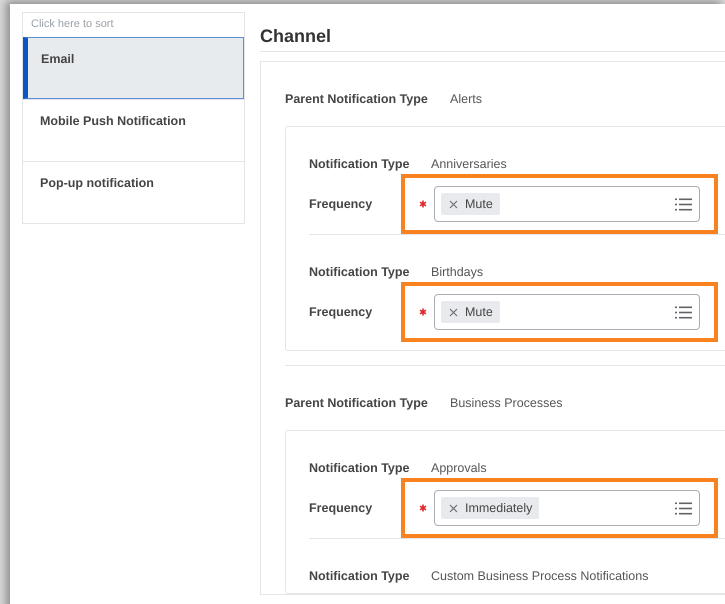 This screenshot has height=604, width=725. What do you see at coordinates (457, 273) in the screenshot?
I see `field-value: Birthdays` at bounding box center [457, 273].